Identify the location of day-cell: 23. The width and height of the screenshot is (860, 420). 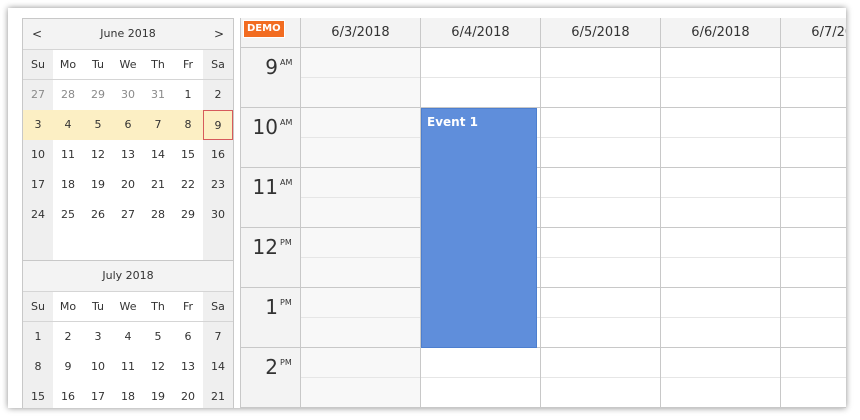
(218, 185).